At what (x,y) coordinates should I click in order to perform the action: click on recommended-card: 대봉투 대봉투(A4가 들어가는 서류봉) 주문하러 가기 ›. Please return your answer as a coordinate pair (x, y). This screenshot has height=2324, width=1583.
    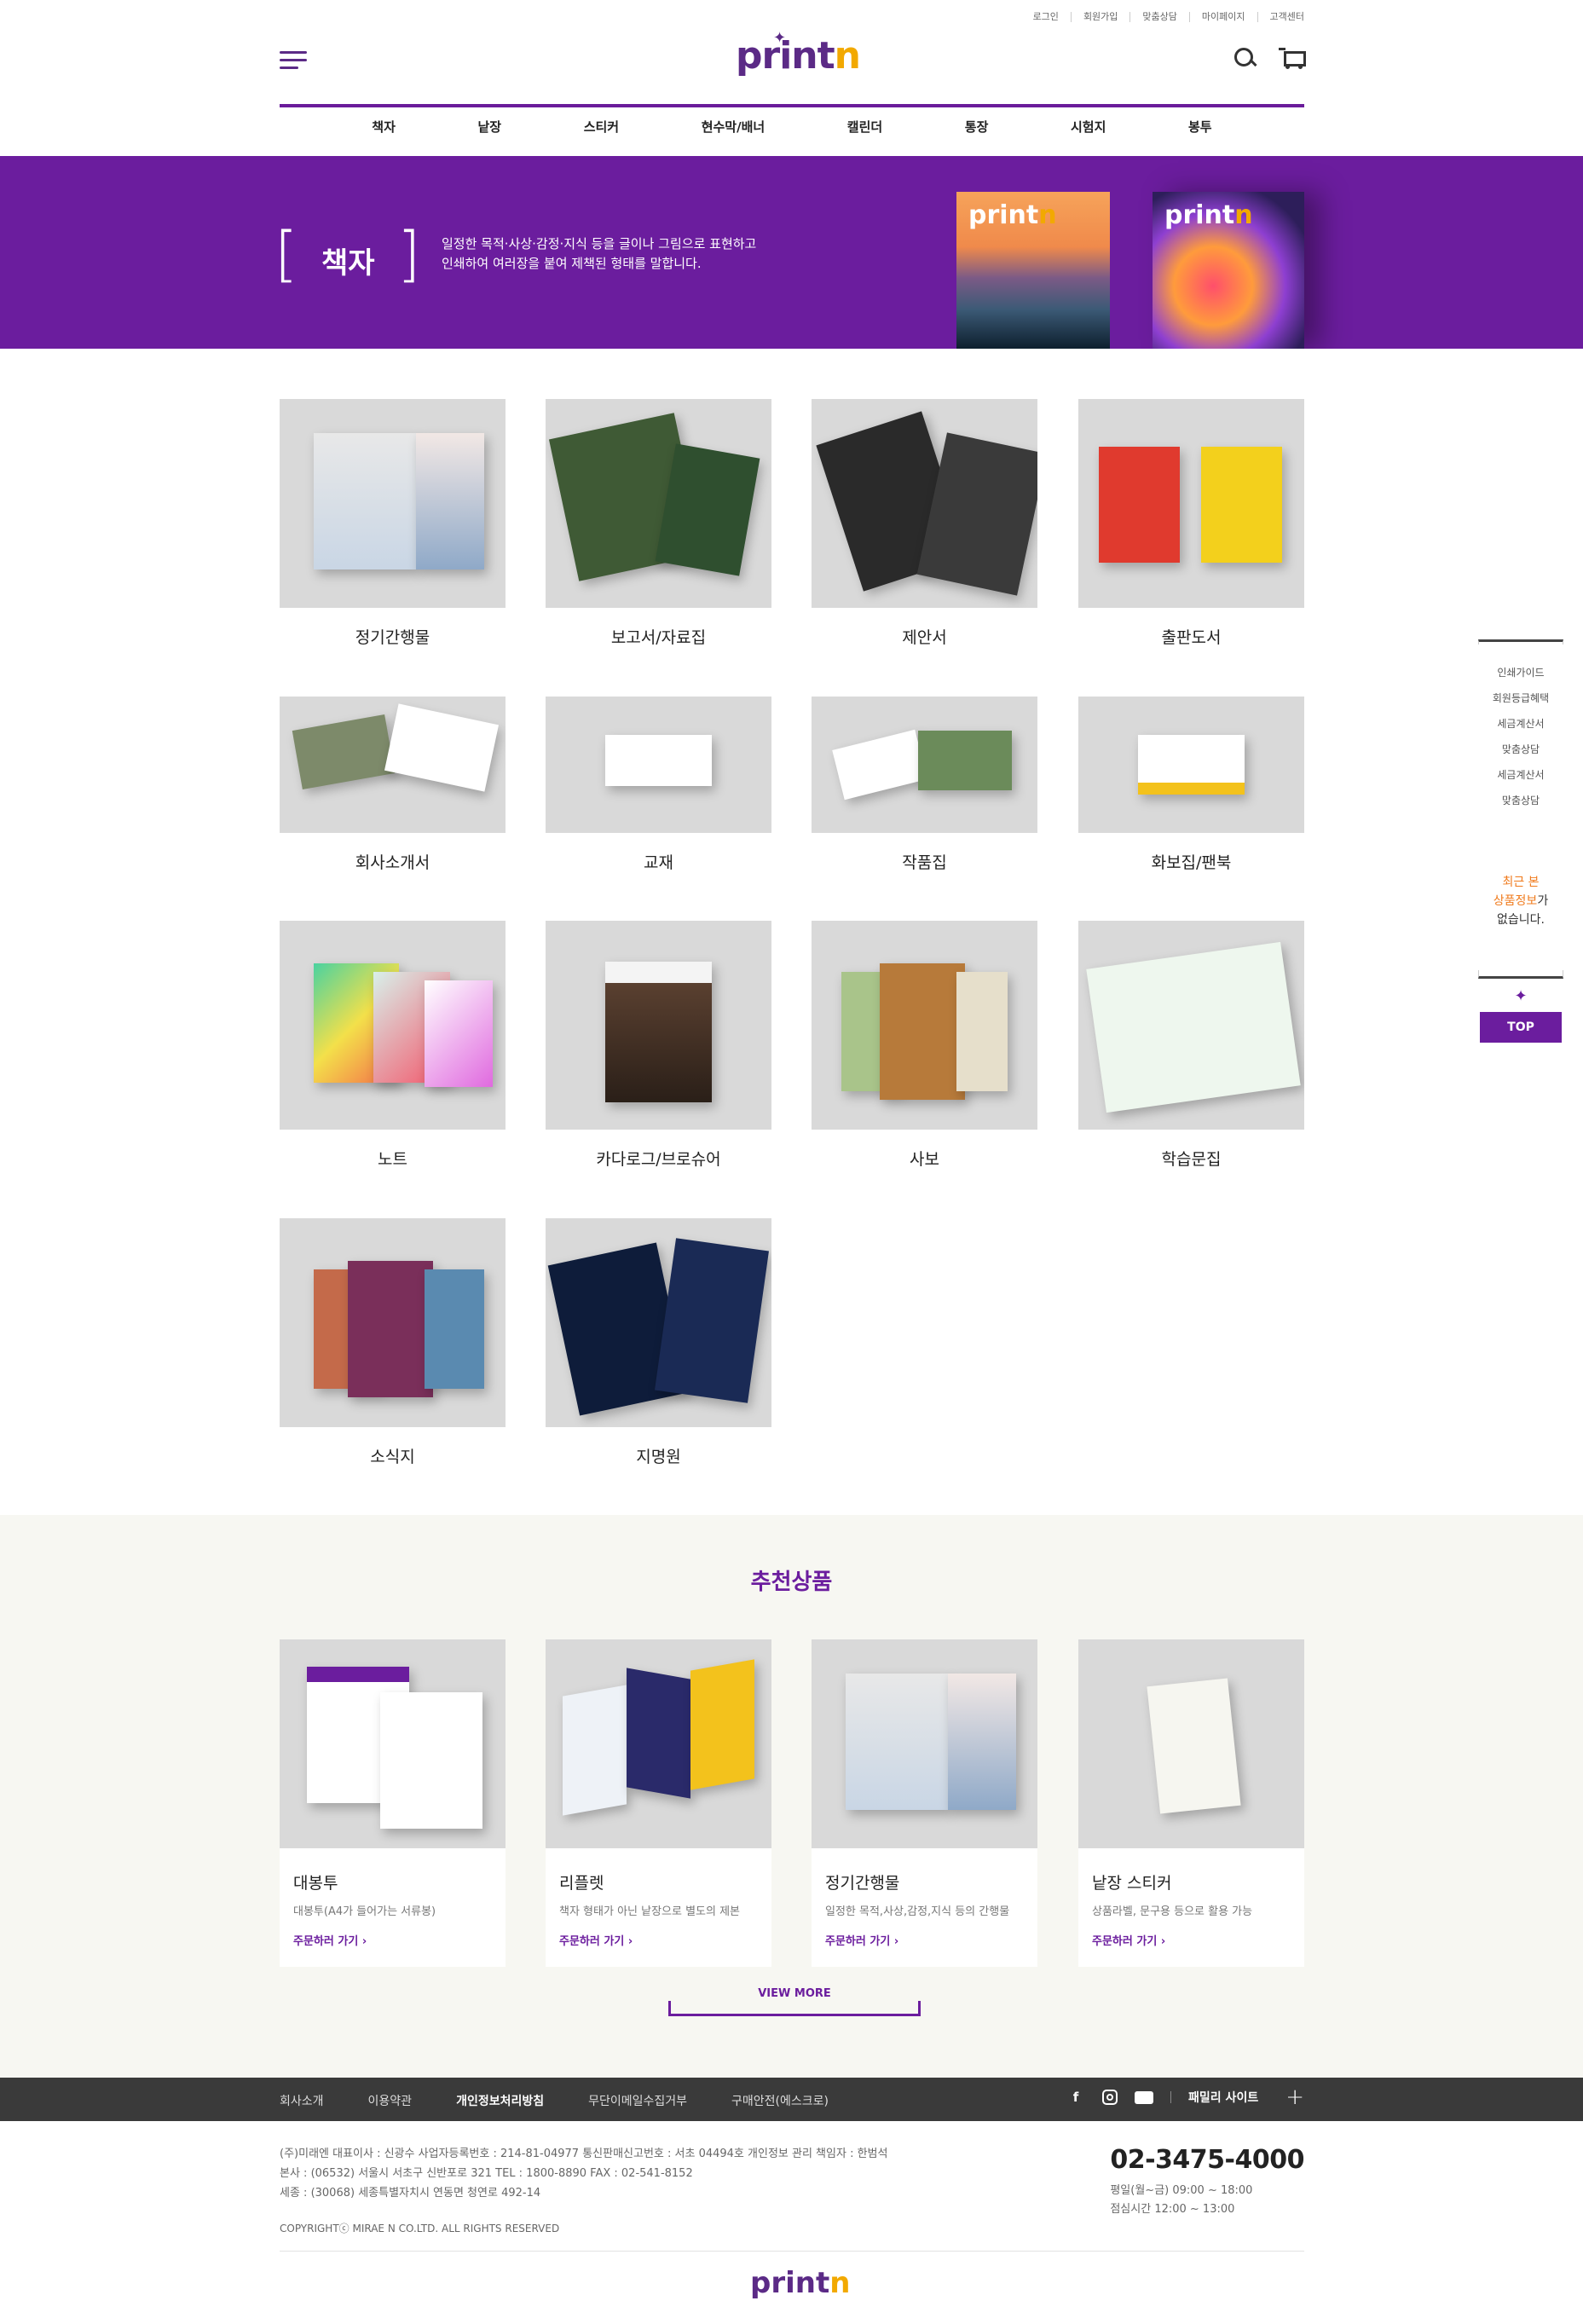
    Looking at the image, I should click on (393, 1803).